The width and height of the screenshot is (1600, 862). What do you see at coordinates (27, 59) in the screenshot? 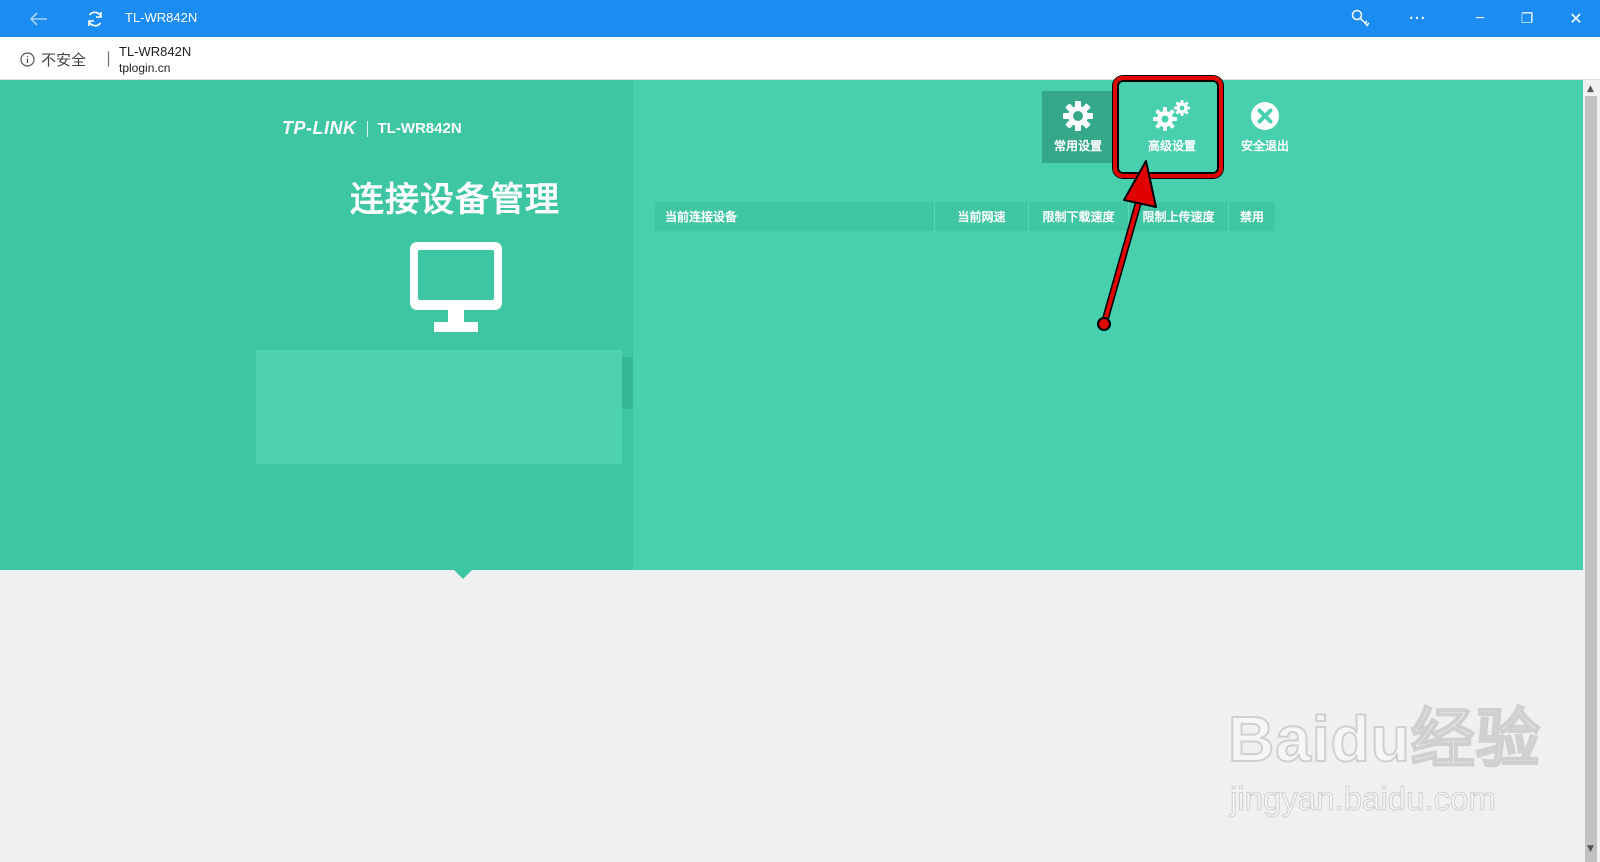
I see `info-icon` at bounding box center [27, 59].